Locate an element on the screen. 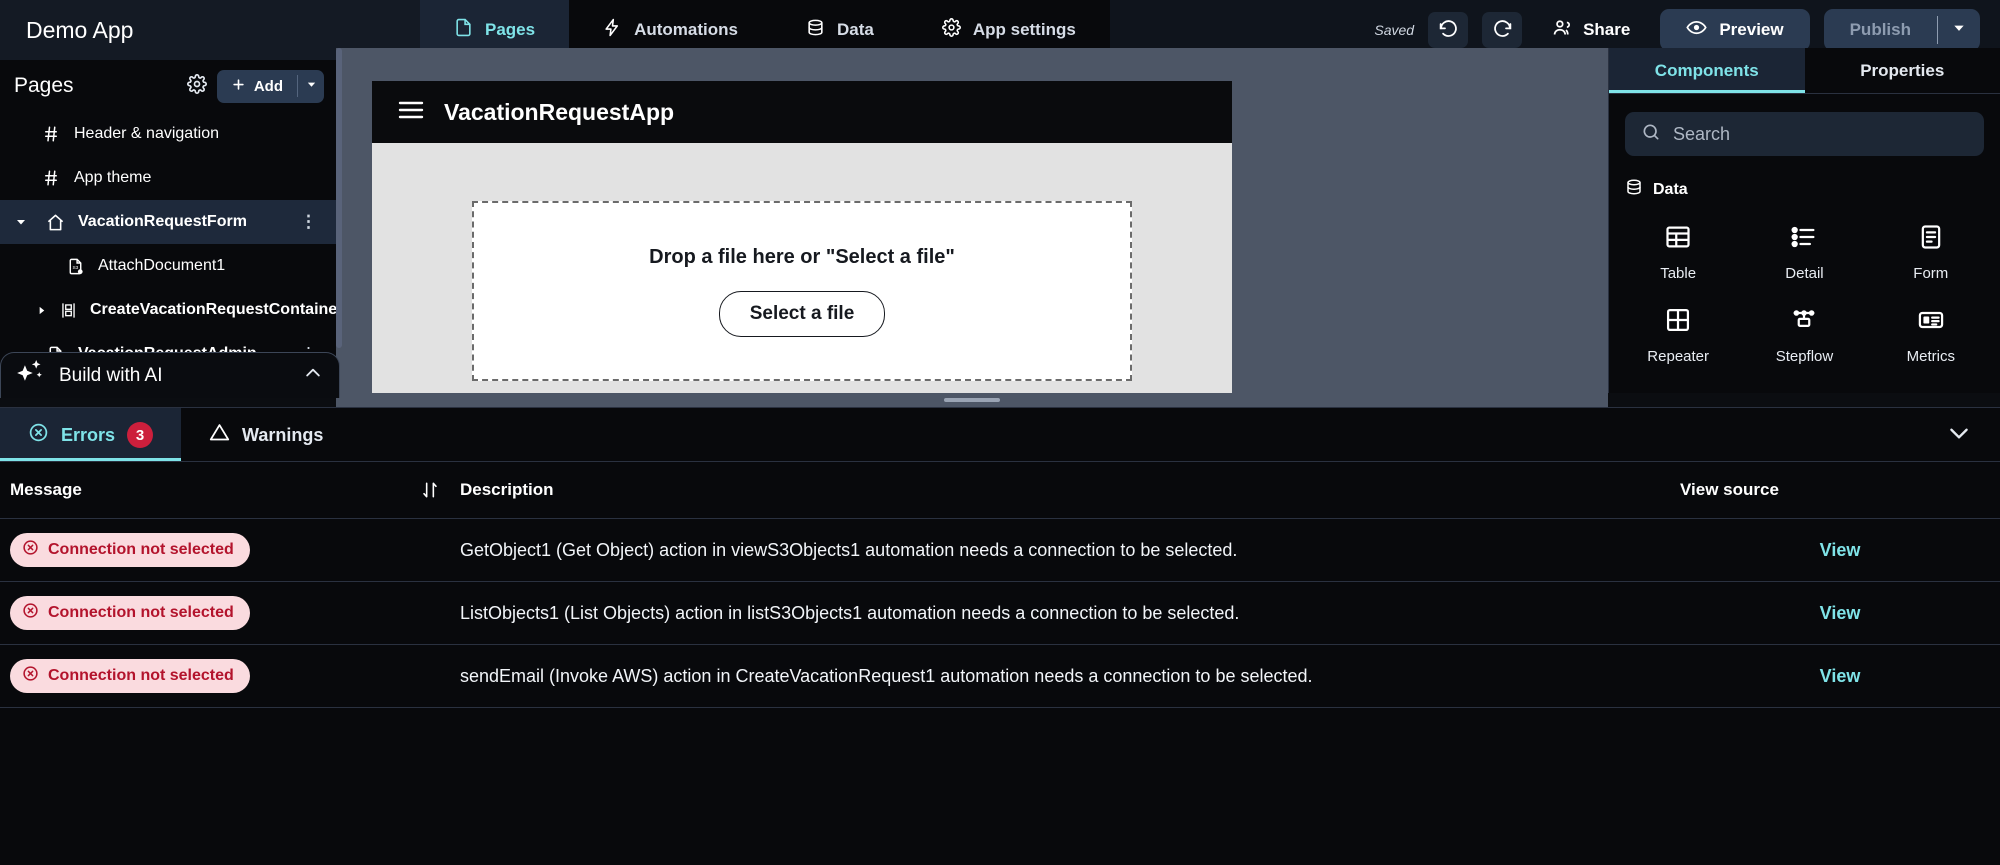  tab-components: Components is located at coordinates (1707, 71).